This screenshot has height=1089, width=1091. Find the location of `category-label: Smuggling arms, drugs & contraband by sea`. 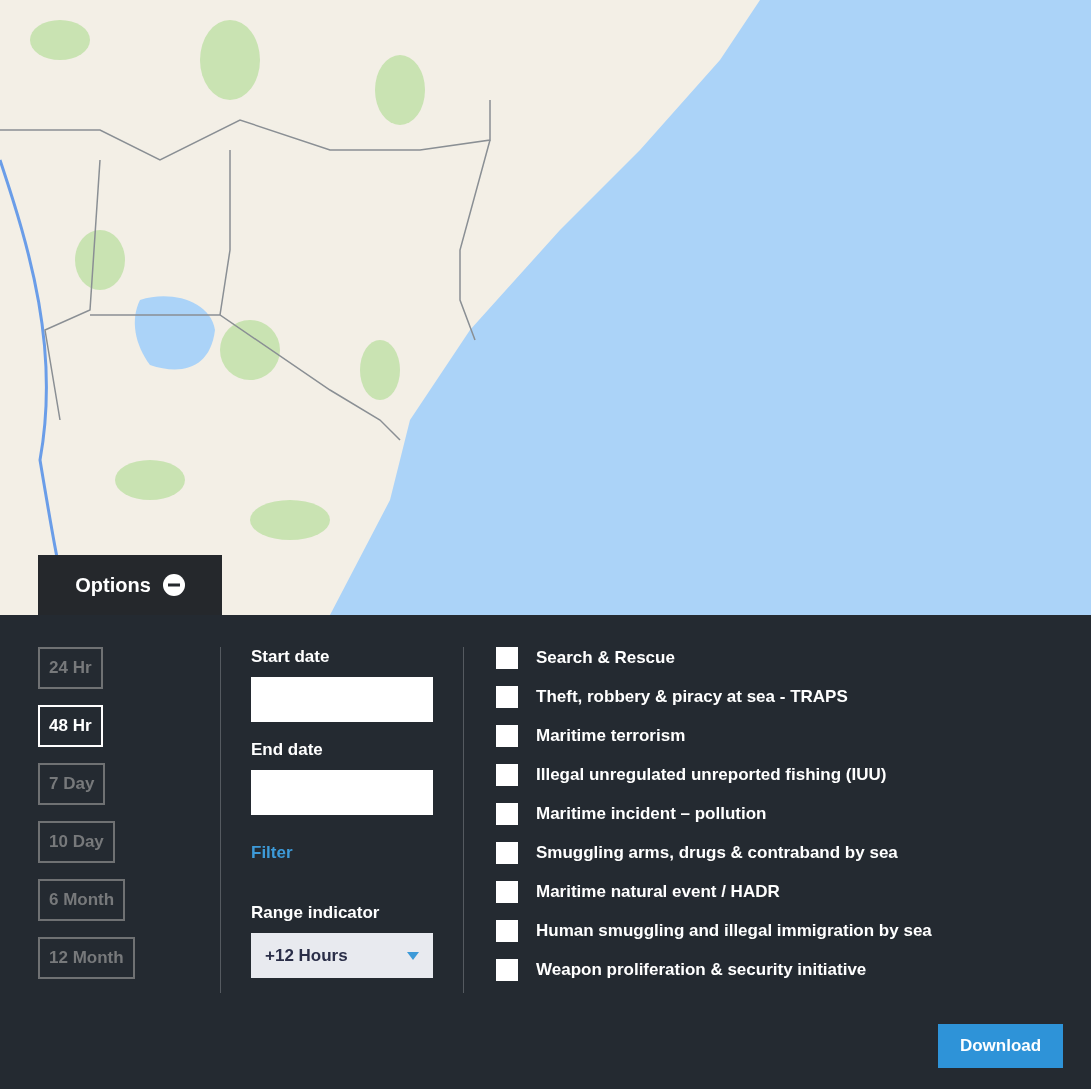

category-label: Smuggling arms, drugs & contraband by sea is located at coordinates (717, 853).